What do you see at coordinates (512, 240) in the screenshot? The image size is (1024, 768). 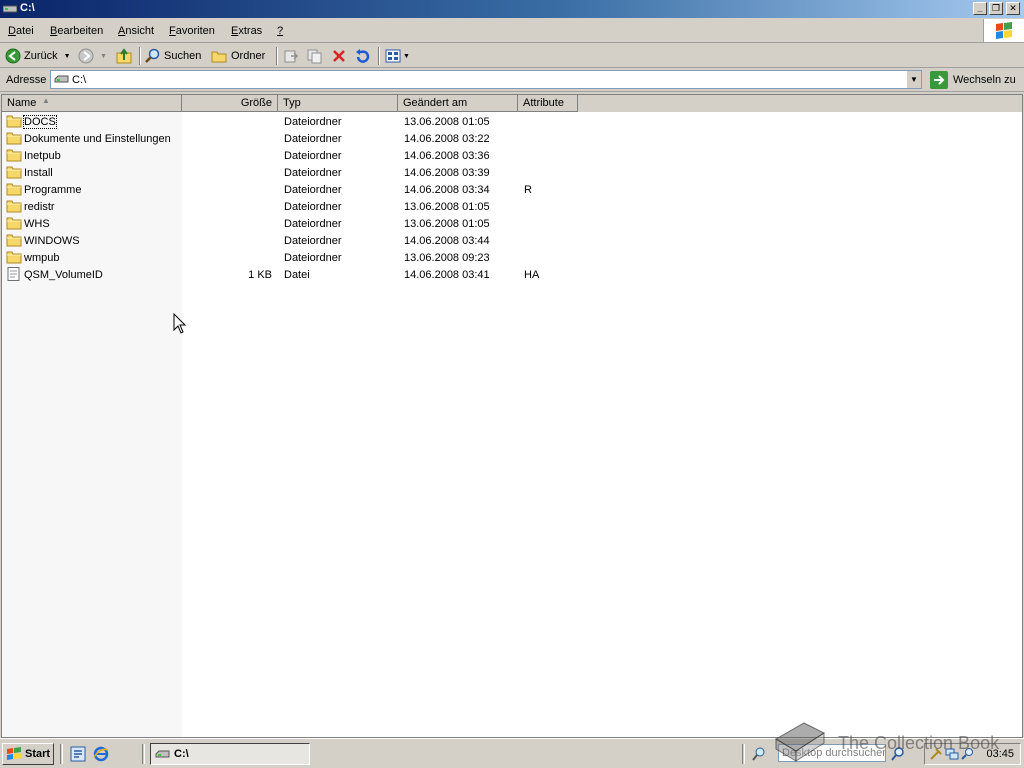 I see `file-row: WINDOWS Dateiordner 14.06.2008 03:44` at bounding box center [512, 240].